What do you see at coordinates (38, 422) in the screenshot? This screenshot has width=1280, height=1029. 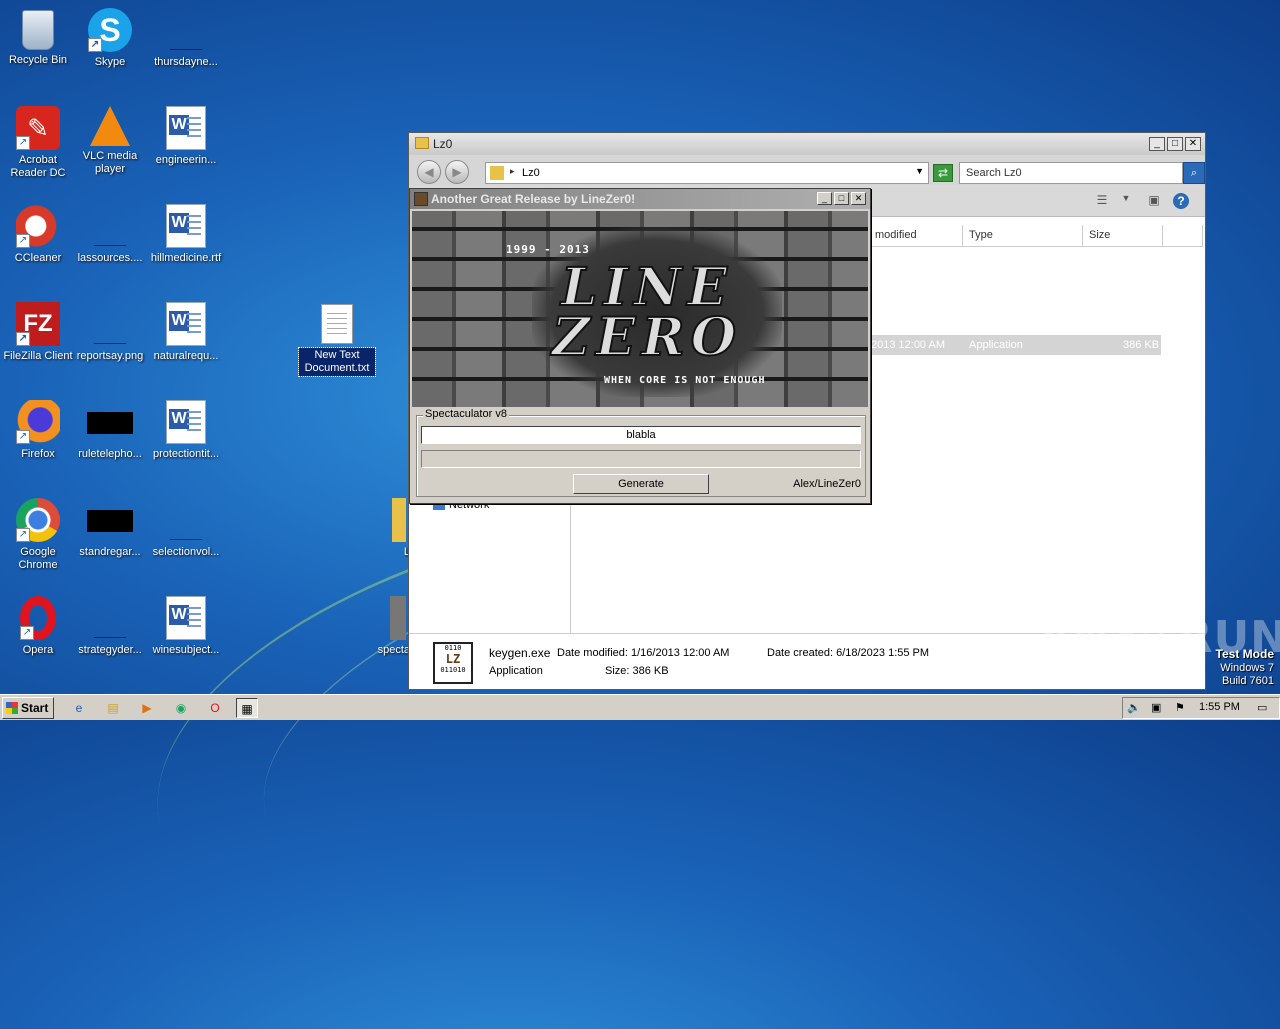 I see `firefox-icon: ↗` at bounding box center [38, 422].